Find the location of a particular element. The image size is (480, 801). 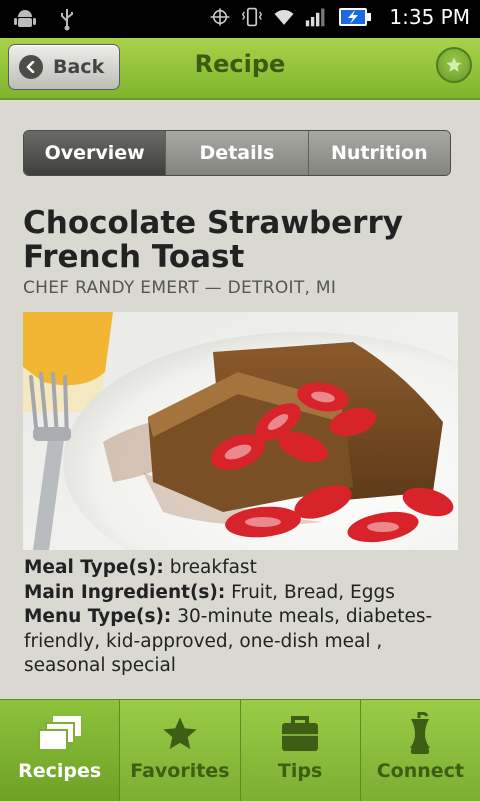

favorite-button is located at coordinates (454, 65).